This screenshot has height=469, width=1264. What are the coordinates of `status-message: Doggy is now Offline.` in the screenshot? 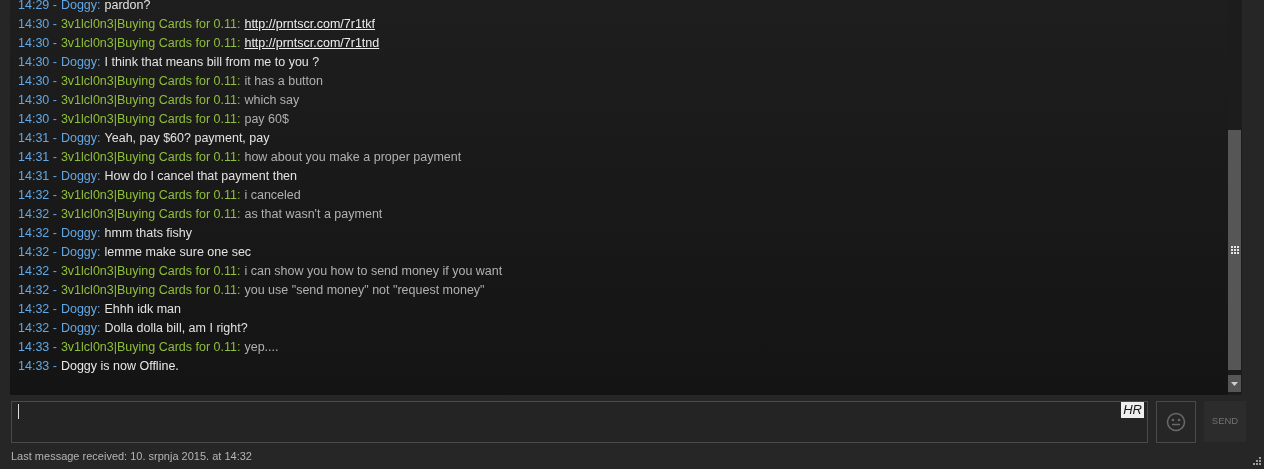 It's located at (119, 366).